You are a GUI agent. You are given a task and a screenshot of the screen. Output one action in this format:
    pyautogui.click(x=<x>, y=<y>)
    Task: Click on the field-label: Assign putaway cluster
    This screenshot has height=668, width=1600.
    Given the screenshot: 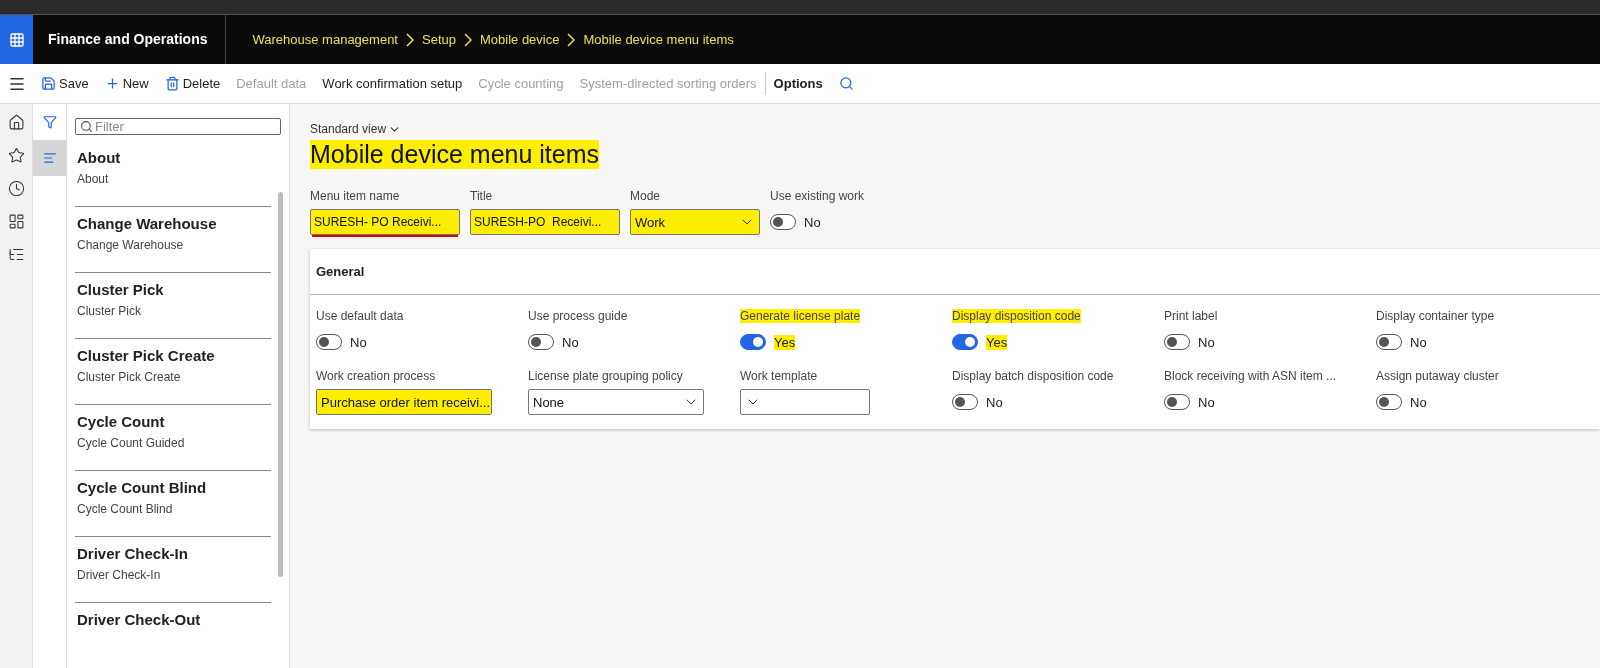 What is the action you would take?
    pyautogui.click(x=1437, y=376)
    